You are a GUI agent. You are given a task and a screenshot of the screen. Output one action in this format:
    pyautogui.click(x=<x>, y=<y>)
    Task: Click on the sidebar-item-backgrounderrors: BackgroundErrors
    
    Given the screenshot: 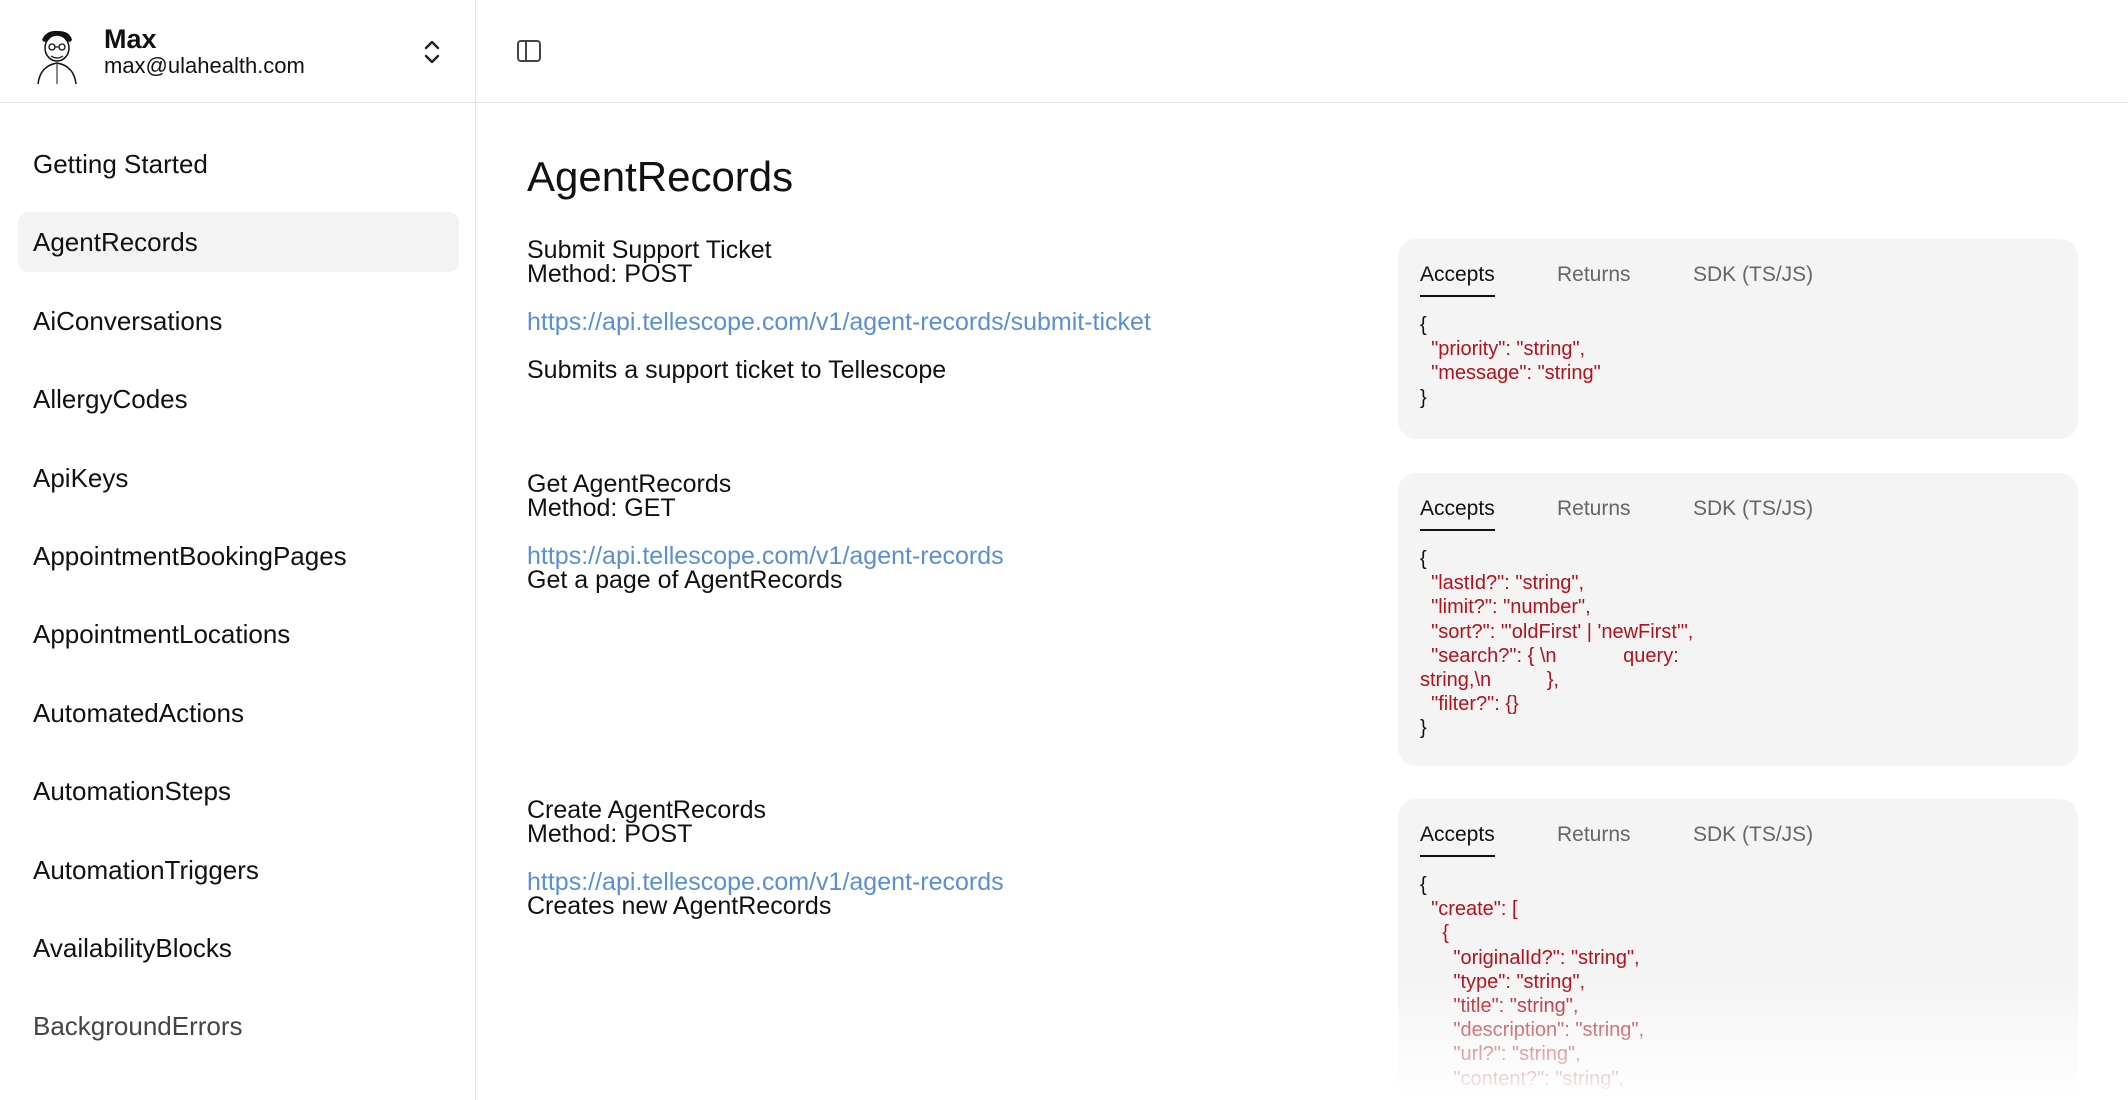 What is the action you would take?
    pyautogui.click(x=238, y=1026)
    